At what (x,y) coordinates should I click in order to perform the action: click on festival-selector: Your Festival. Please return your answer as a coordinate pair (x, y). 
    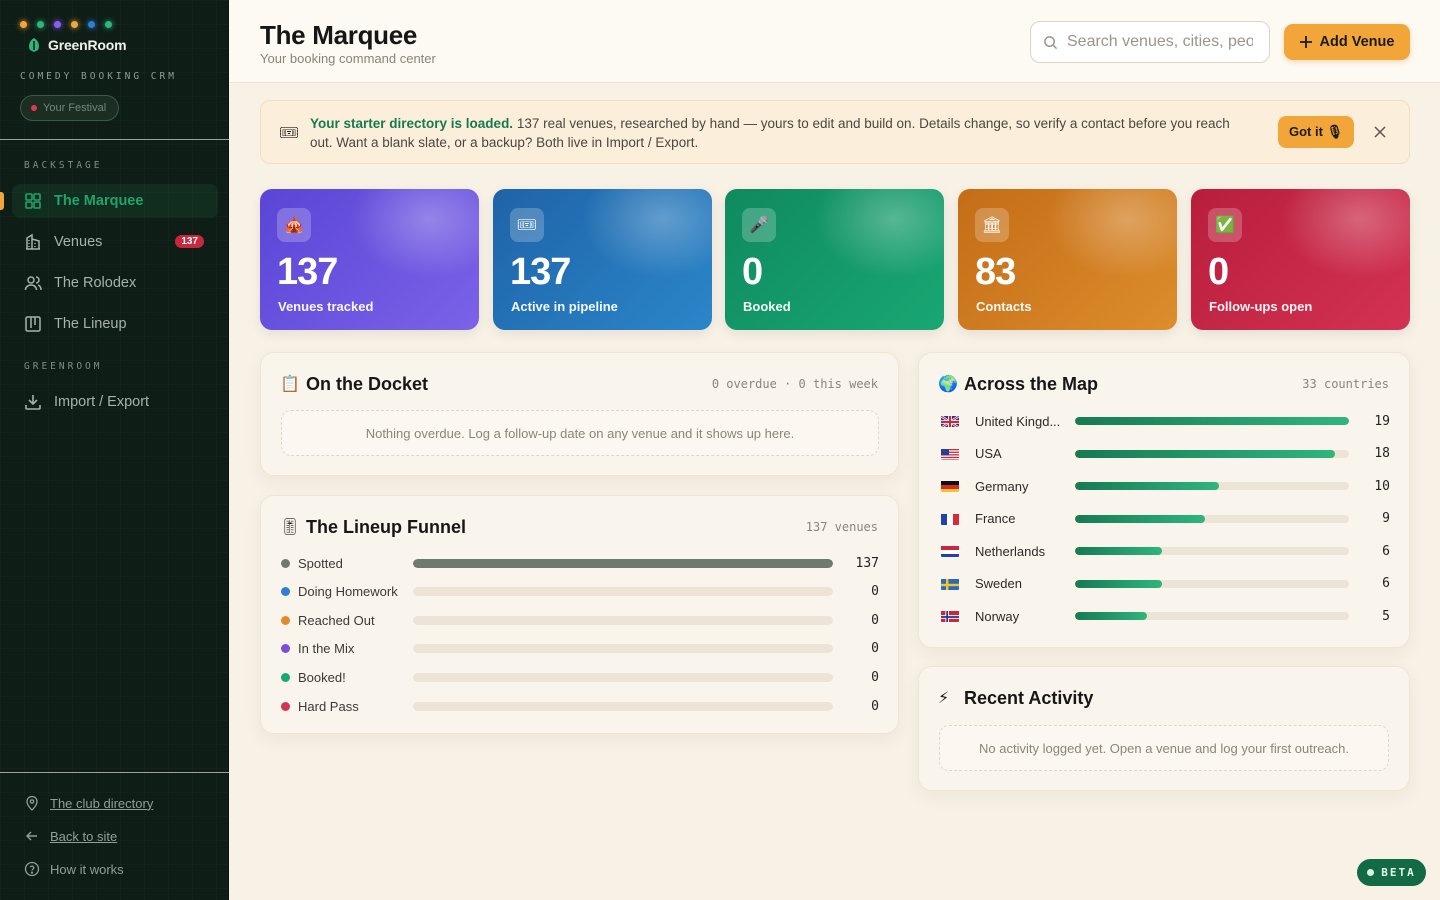
    Looking at the image, I should click on (70, 108).